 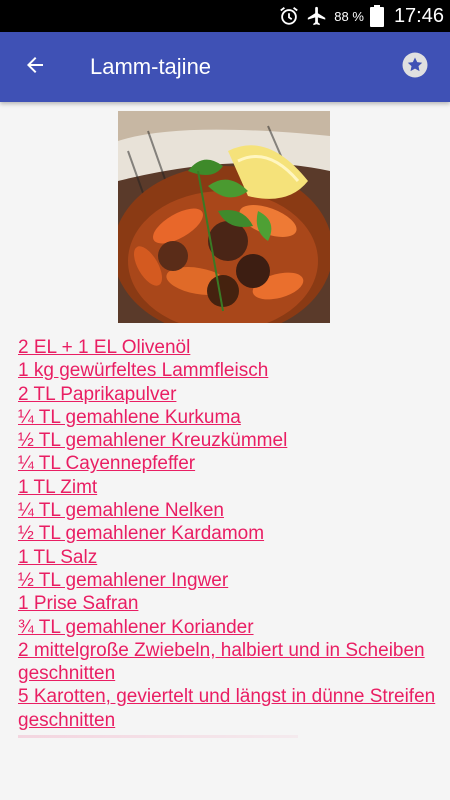 I want to click on ingredient-link: 1 Prise Safran, so click(x=228, y=603).